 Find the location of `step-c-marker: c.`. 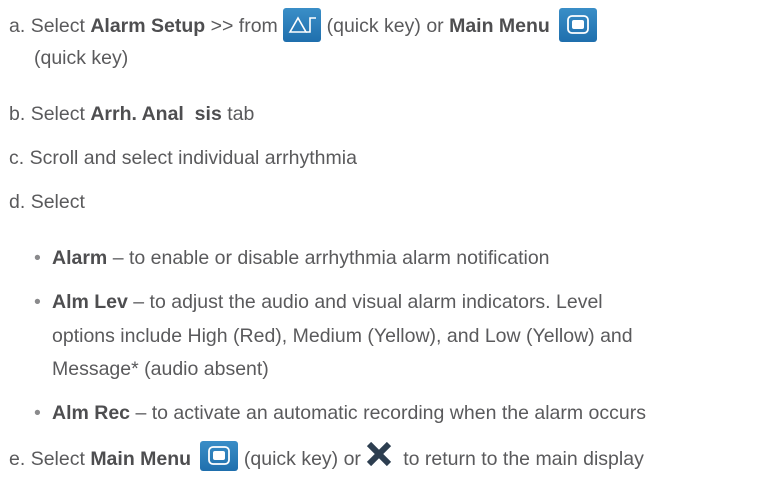

step-c-marker: c. is located at coordinates (17, 158).